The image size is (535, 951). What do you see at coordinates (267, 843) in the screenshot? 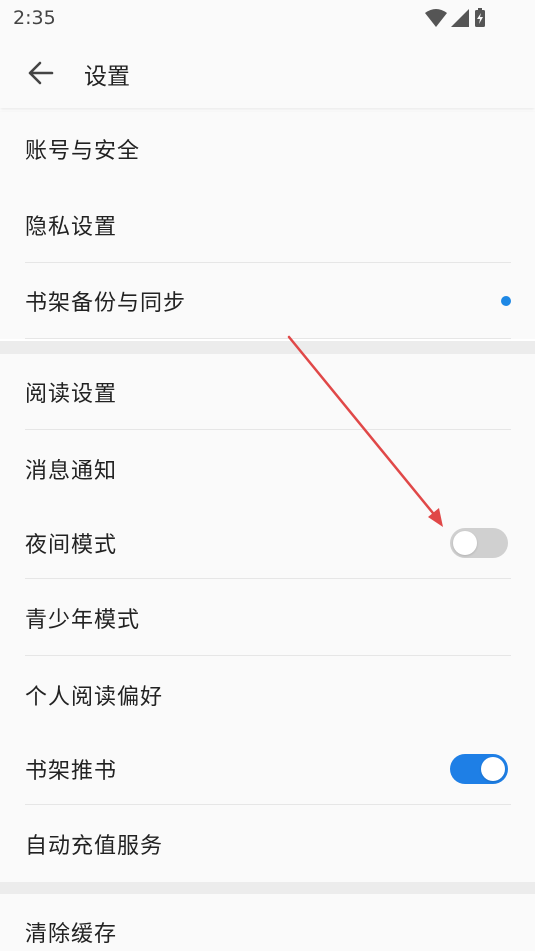
I see `settings-item-auto-recharge: 自动充值服务` at bounding box center [267, 843].